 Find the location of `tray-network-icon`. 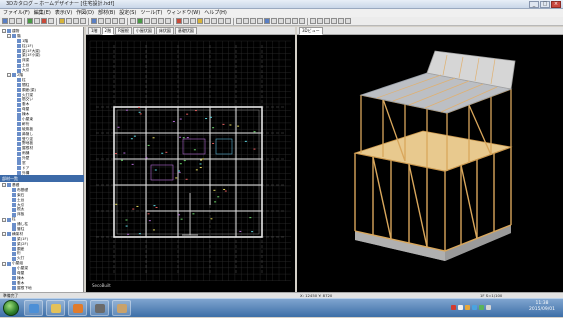

tray-network-icon is located at coordinates (460, 307).